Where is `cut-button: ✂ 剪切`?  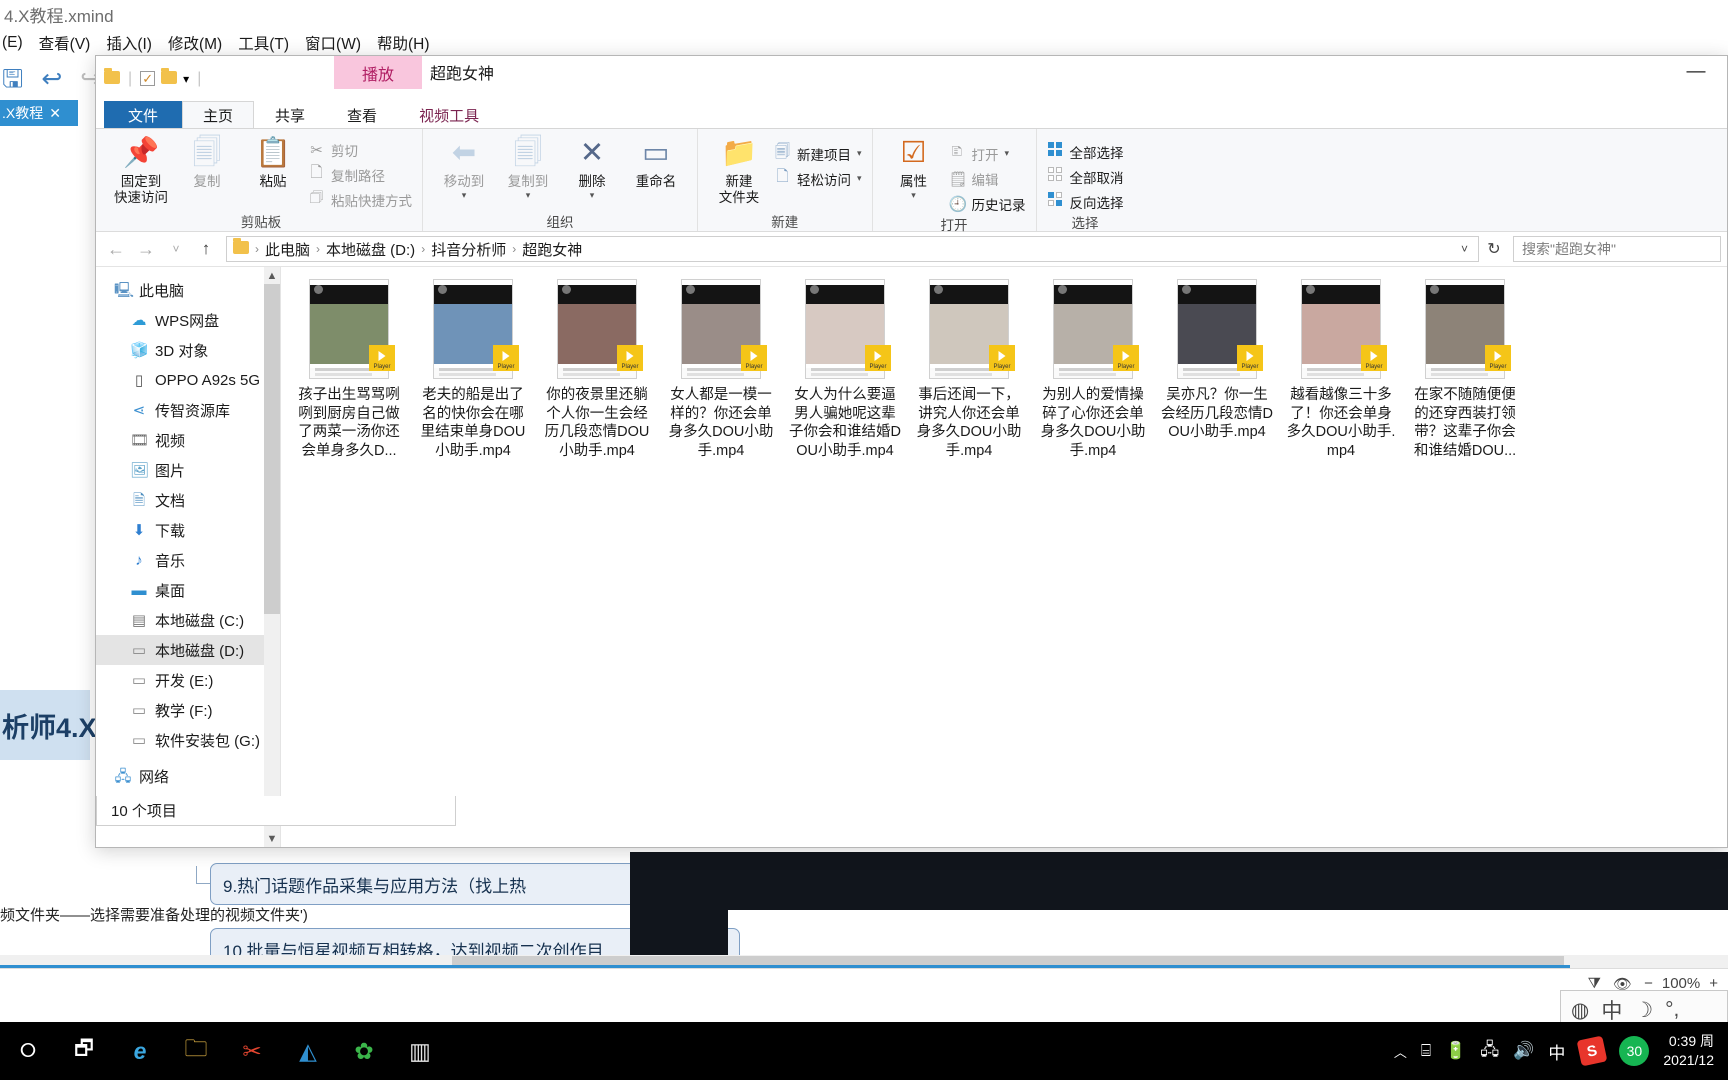
cut-button: ✂ 剪切 is located at coordinates (360, 149).